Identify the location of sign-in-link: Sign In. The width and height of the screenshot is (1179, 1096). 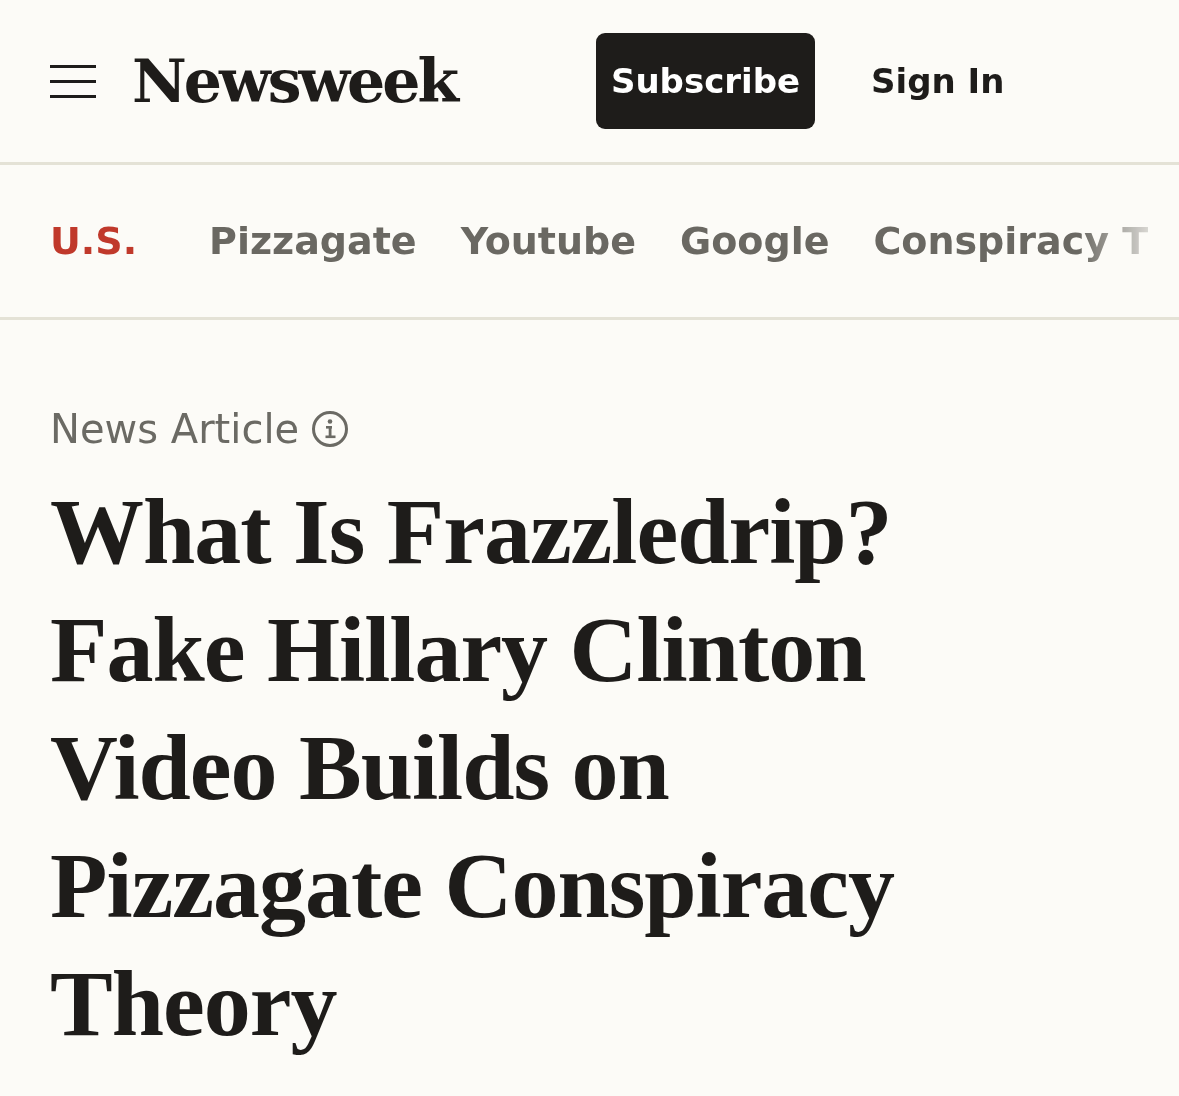
(938, 81).